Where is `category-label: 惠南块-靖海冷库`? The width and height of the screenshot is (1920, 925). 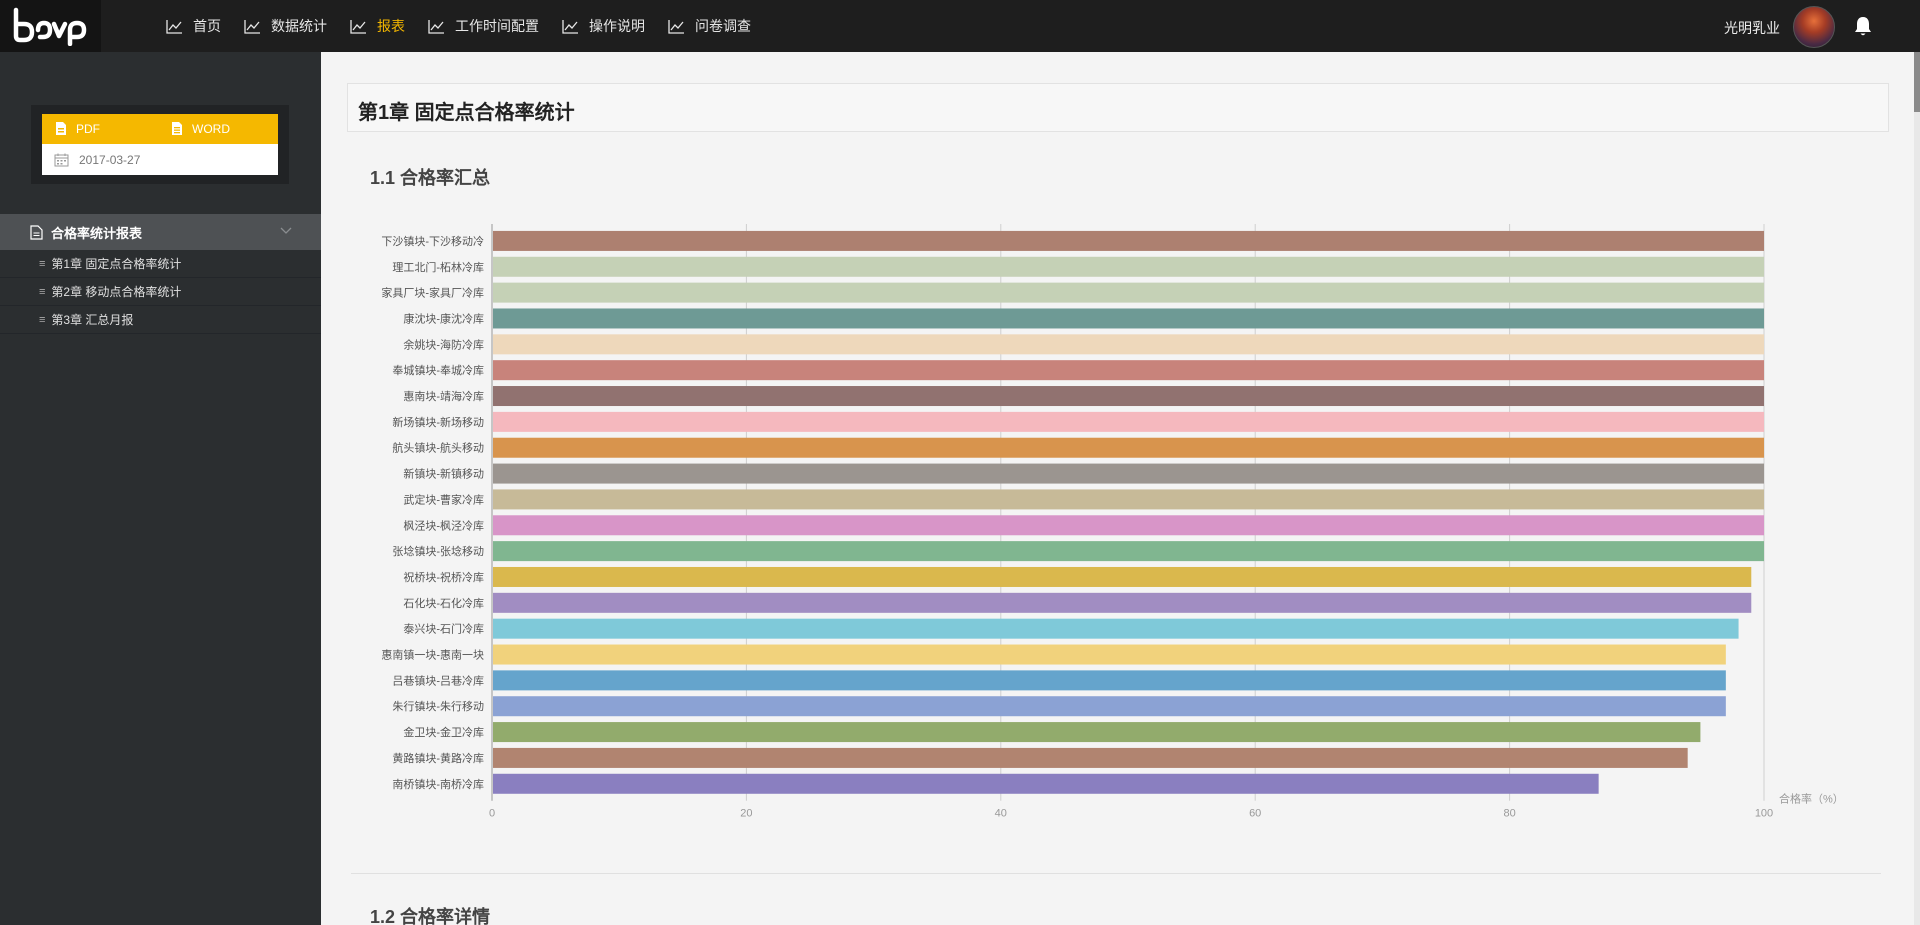 category-label: 惠南块-靖海冷库 is located at coordinates (443, 396).